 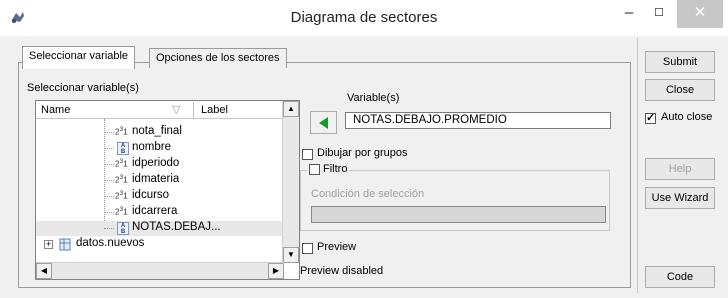 I want to click on submit-button: Submit, so click(x=680, y=62).